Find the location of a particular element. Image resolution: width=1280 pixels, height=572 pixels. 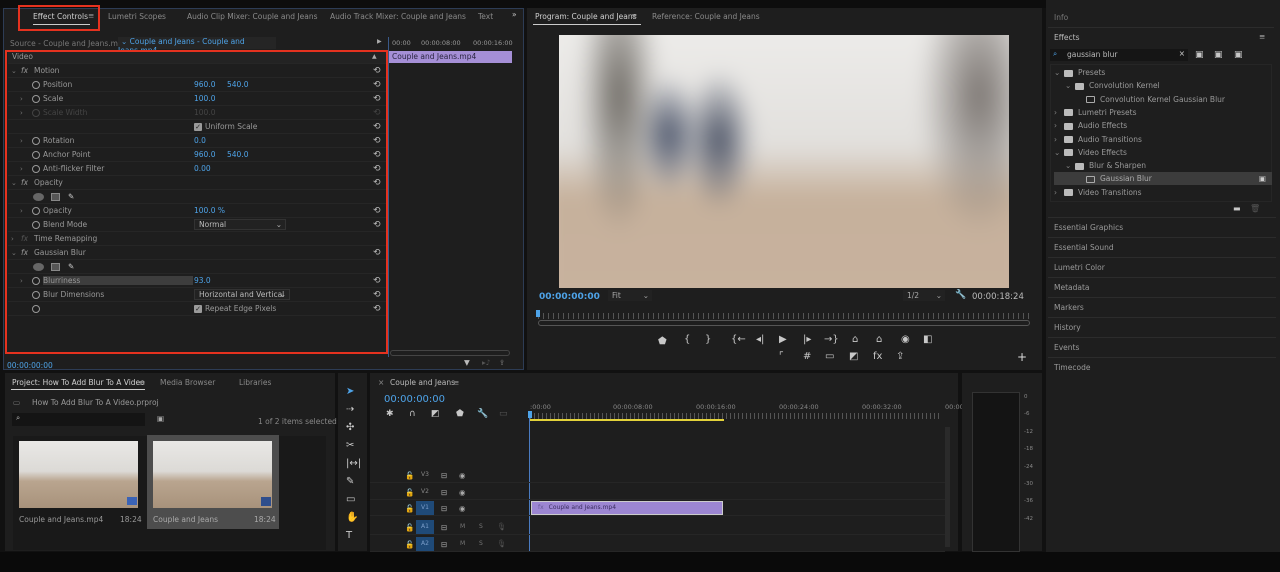

new-bin-icon: ▣ is located at coordinates (160, 418).